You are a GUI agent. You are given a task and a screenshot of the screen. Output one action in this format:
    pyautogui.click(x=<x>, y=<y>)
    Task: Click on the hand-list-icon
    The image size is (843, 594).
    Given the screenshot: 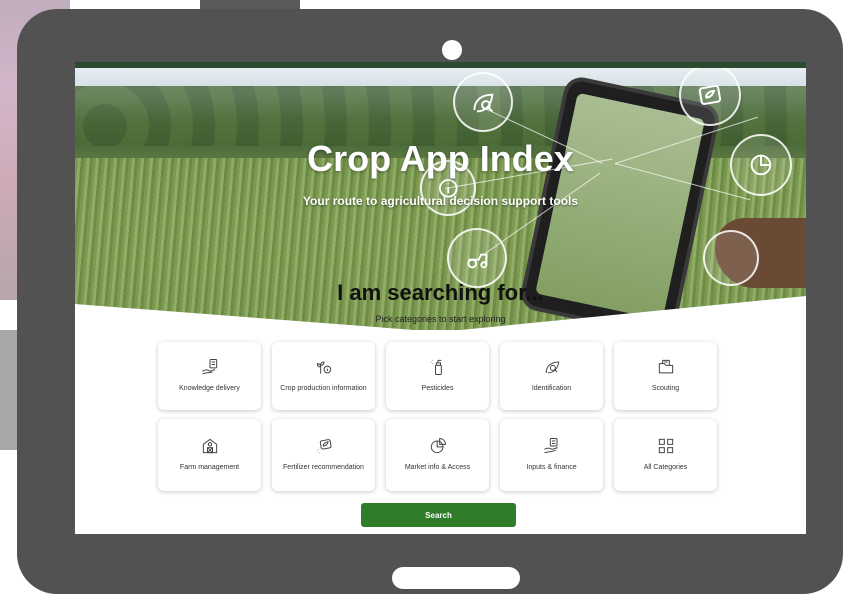 What is the action you would take?
    pyautogui.click(x=550, y=446)
    